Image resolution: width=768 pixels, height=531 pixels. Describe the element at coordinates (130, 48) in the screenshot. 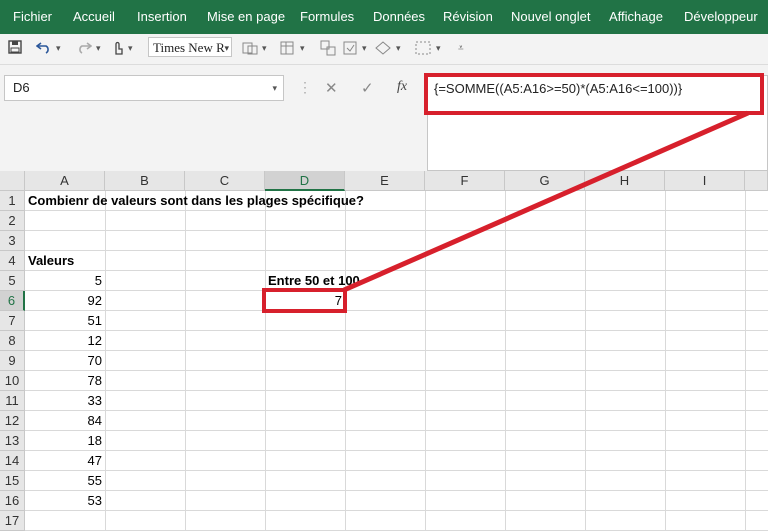

I see `touch-dropdown-icon: ▾` at that location.